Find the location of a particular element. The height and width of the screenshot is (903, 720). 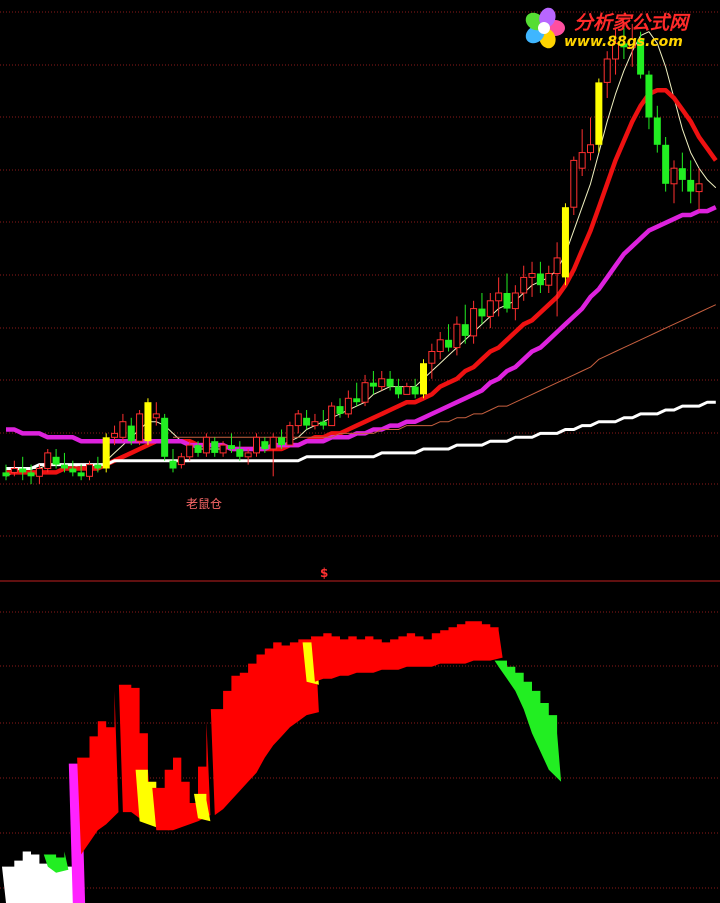

flower-center is located at coordinates (544, 28).